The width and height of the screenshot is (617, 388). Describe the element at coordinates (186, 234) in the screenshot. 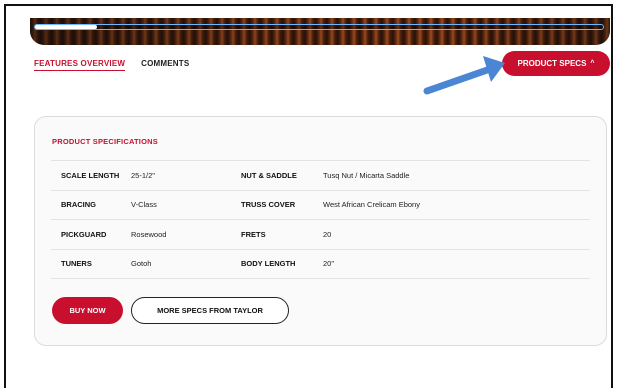

I see `spec-value: Rosewood` at that location.